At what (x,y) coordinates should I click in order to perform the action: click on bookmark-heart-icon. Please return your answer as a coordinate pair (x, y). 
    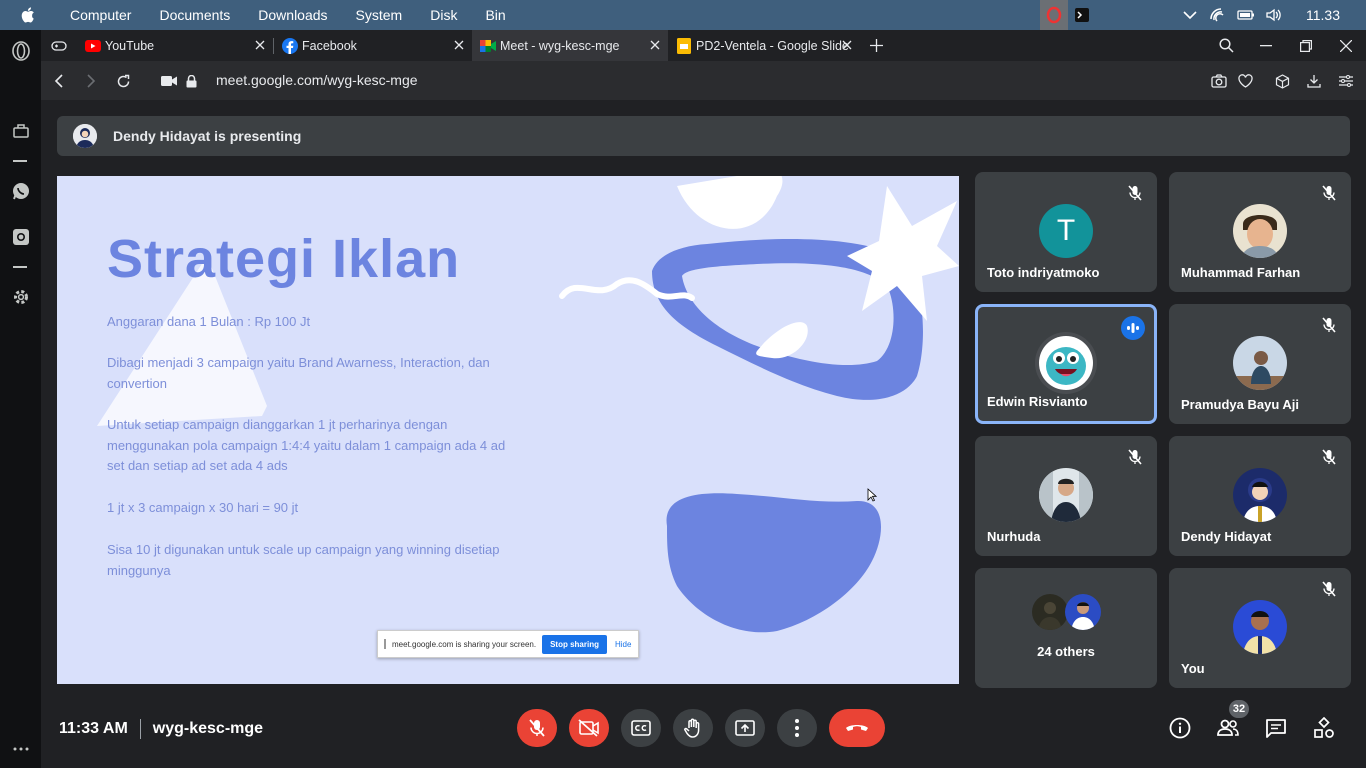
    Looking at the image, I should click on (1245, 81).